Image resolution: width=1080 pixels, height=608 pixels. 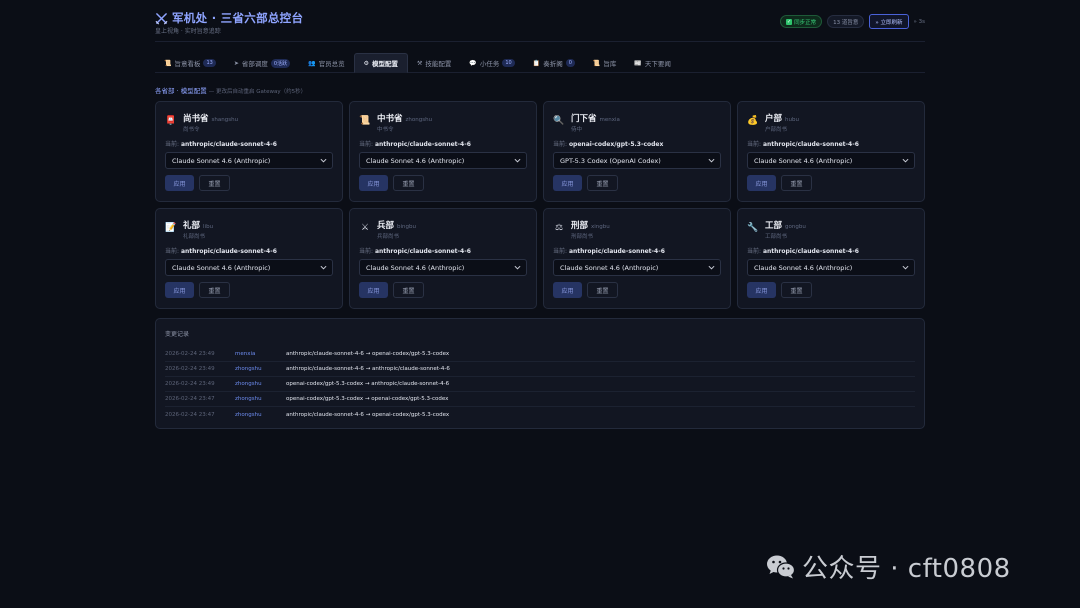 I want to click on tab-skills: ⚒ 技能配置, so click(x=434, y=63).